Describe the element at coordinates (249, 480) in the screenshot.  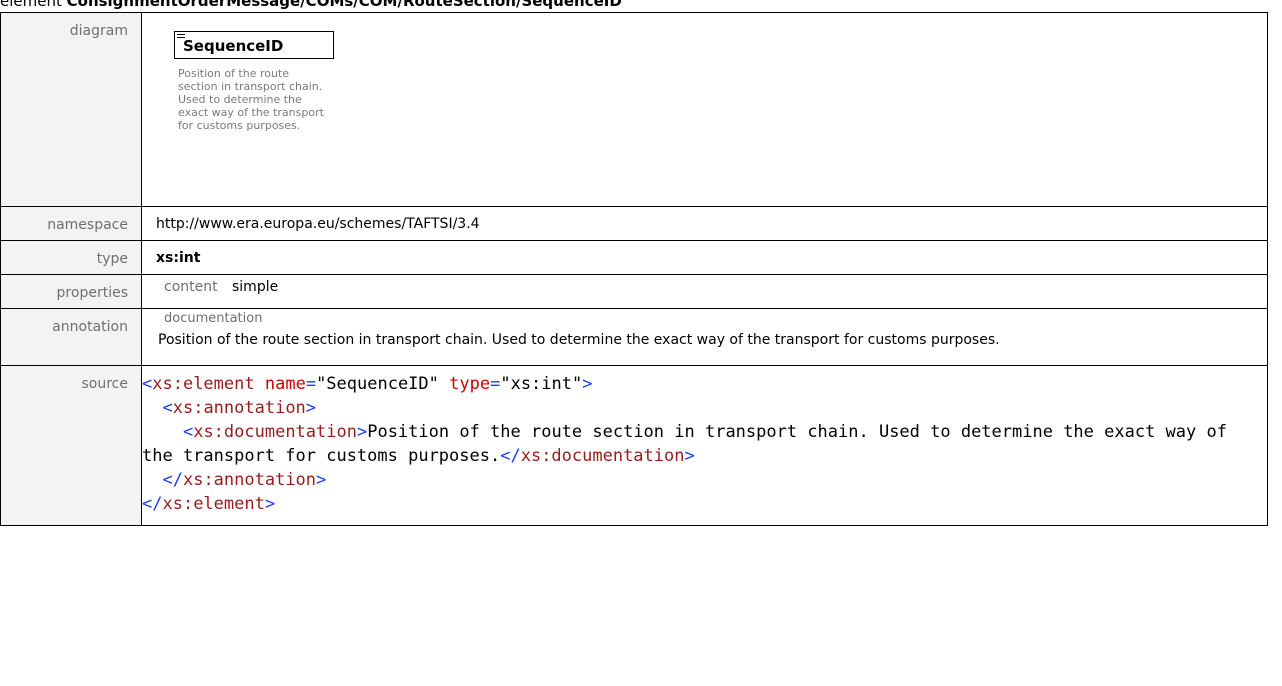
I see `src-annotation-close: xs:annotation` at that location.